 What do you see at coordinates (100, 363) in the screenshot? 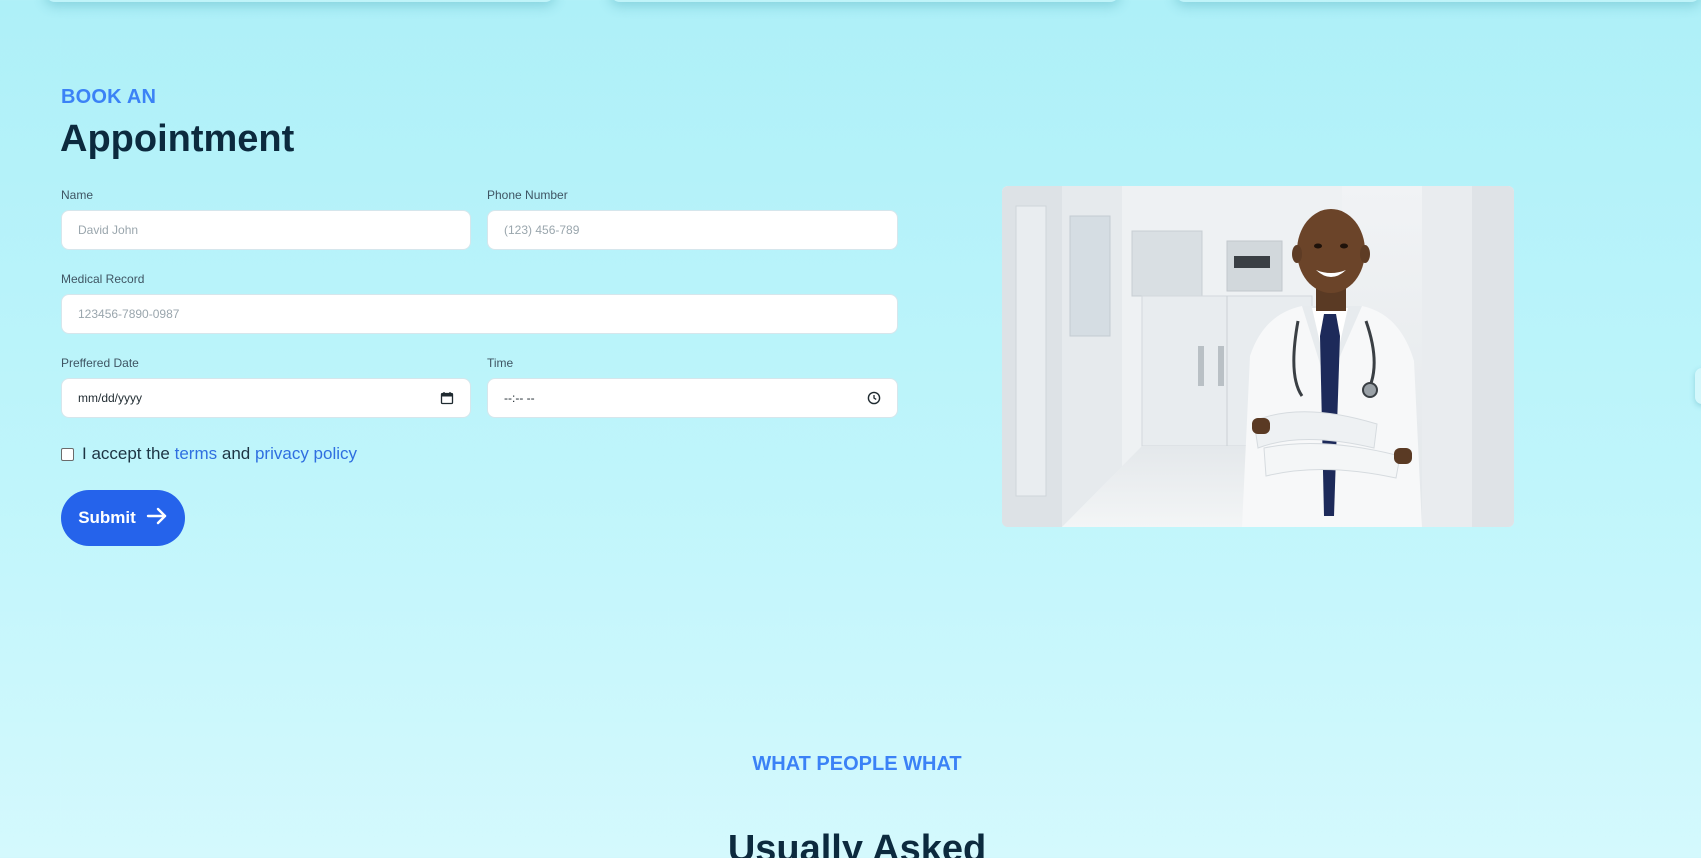
I see `date-label: Preffered Date` at bounding box center [100, 363].